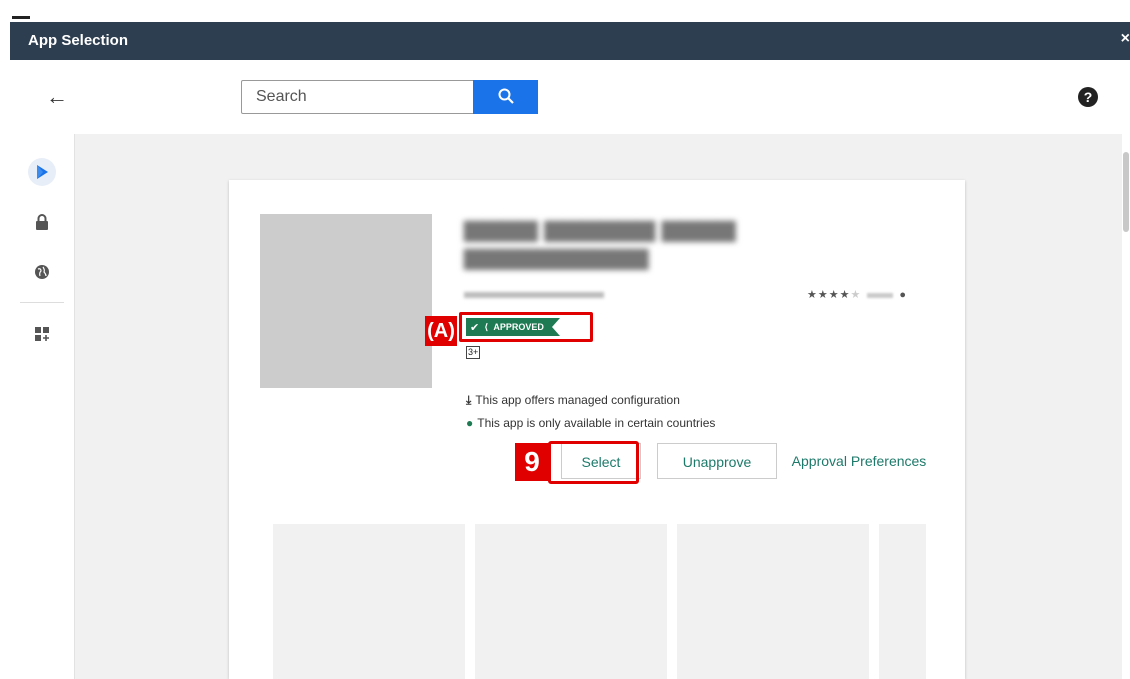 This screenshot has width=1130, height=679. Describe the element at coordinates (573, 400) in the screenshot. I see `feature-managed-config: ⤓ This app offers managed configuration` at that location.